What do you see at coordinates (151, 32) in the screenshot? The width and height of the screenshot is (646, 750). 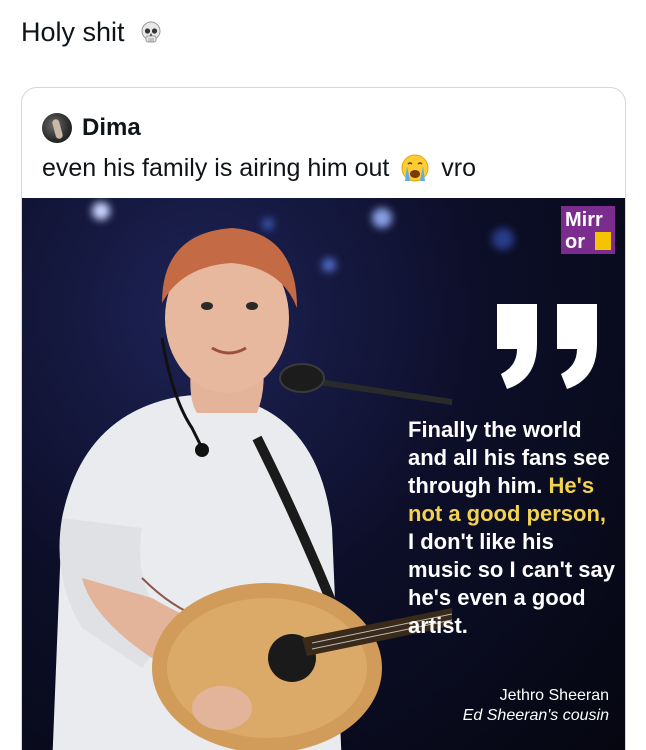 I see `skull-icon` at bounding box center [151, 32].